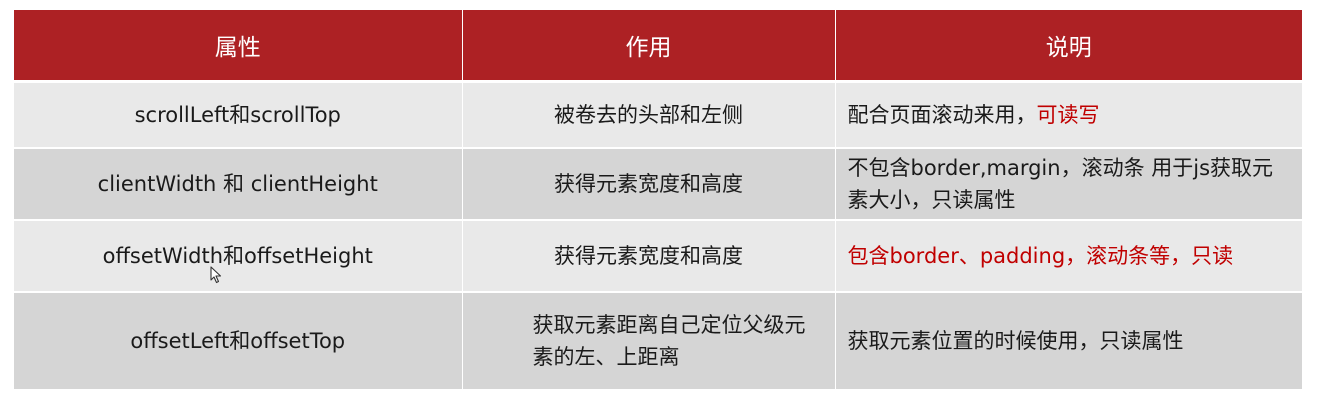 The height and width of the screenshot is (400, 1325). I want to click on note-text: 不包含border,margin，滚动条 用于js获取元素大小，只读属性, so click(1060, 184).